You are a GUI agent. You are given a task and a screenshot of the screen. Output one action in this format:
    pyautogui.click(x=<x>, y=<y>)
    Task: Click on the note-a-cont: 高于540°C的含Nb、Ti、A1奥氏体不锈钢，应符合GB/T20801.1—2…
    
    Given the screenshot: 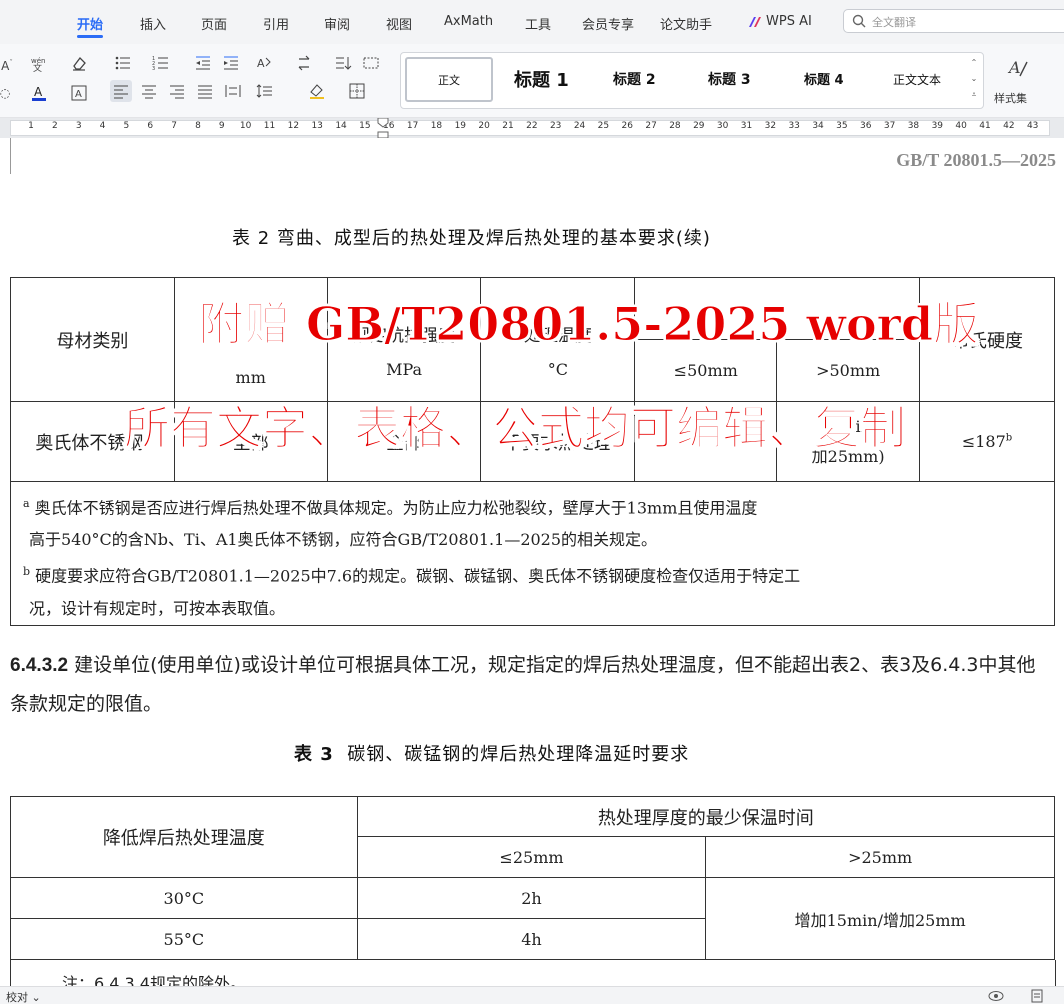 What is the action you would take?
    pyautogui.click(x=343, y=540)
    